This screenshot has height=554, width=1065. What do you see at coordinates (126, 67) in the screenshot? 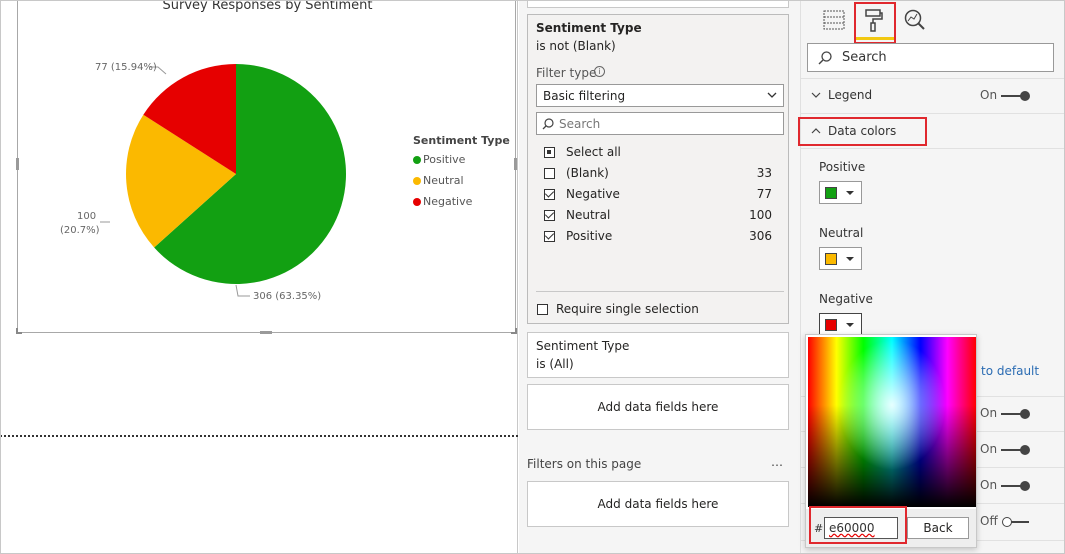
I see `data-label-negative: 77 (15.94%)` at bounding box center [126, 67].